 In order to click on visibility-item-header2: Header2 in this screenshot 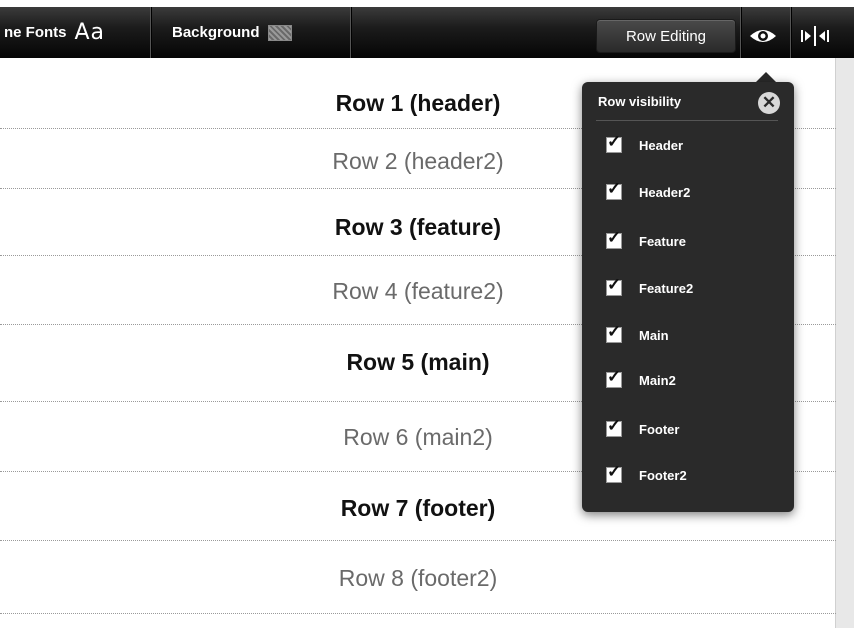, I will do `click(691, 192)`.